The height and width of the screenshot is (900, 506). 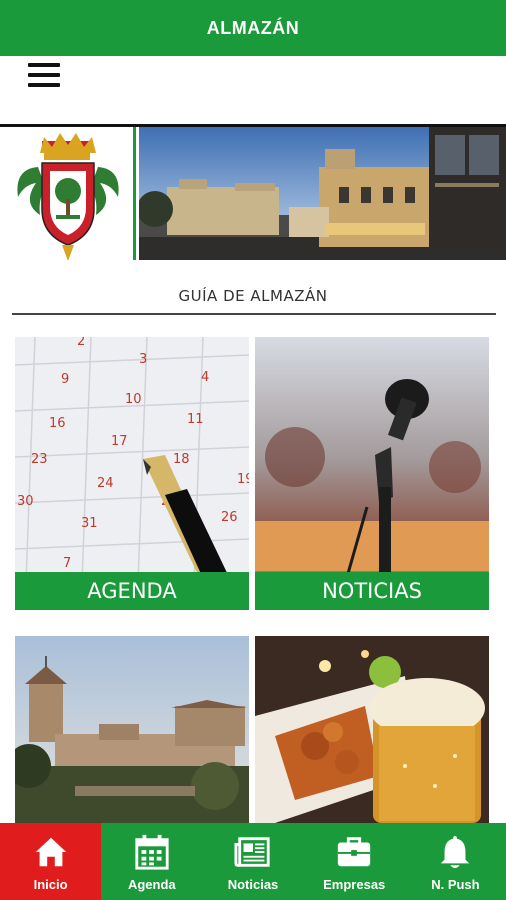 What do you see at coordinates (253, 90) in the screenshot?
I see `menu-row` at bounding box center [253, 90].